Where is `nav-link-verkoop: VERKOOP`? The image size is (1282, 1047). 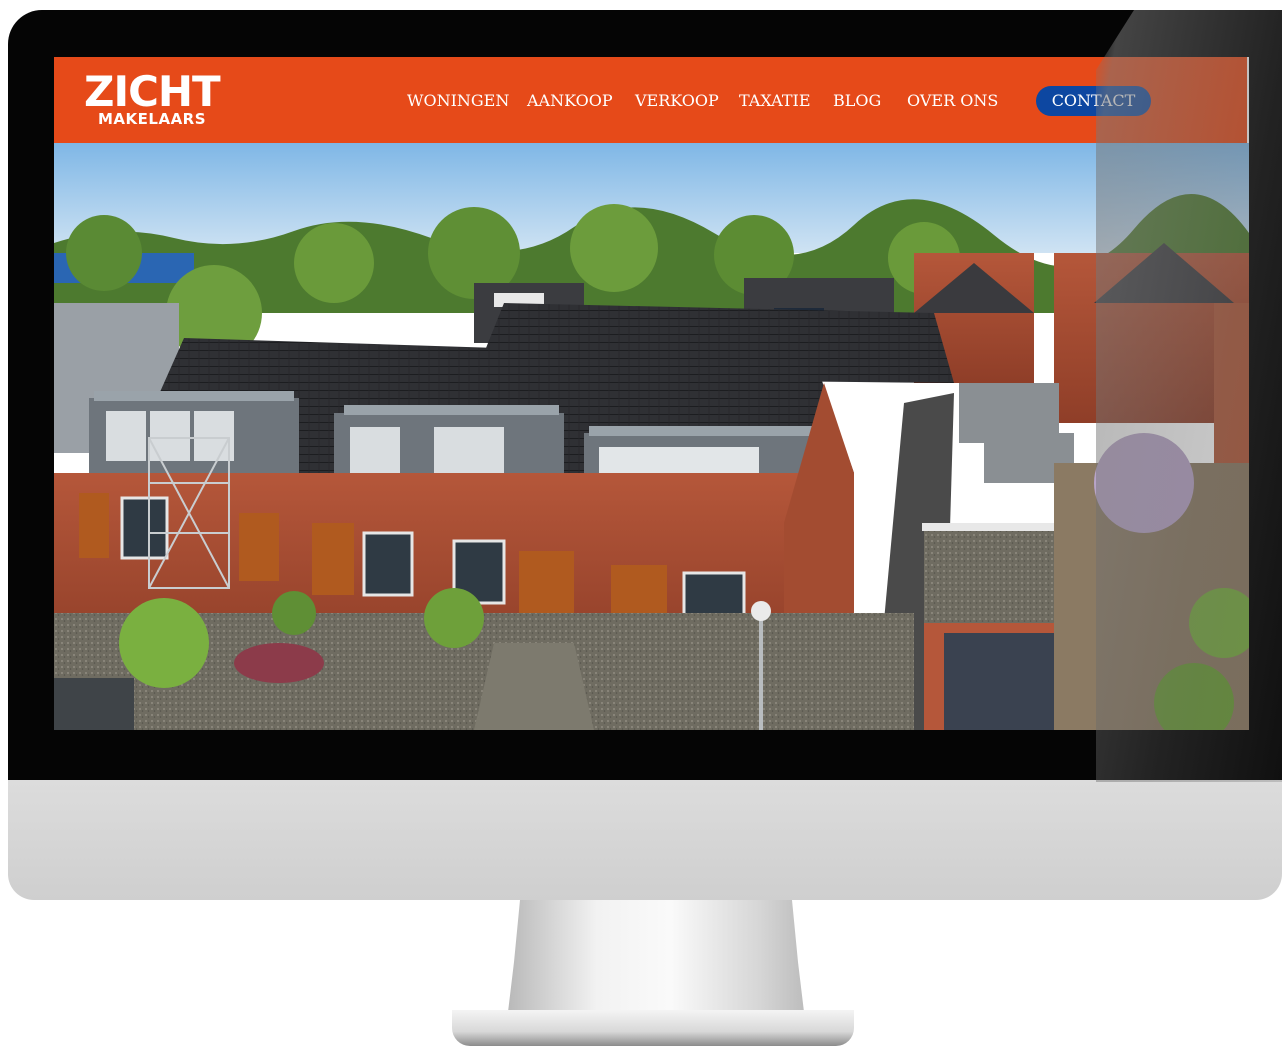
nav-link-verkoop: VERKOOP is located at coordinates (677, 101).